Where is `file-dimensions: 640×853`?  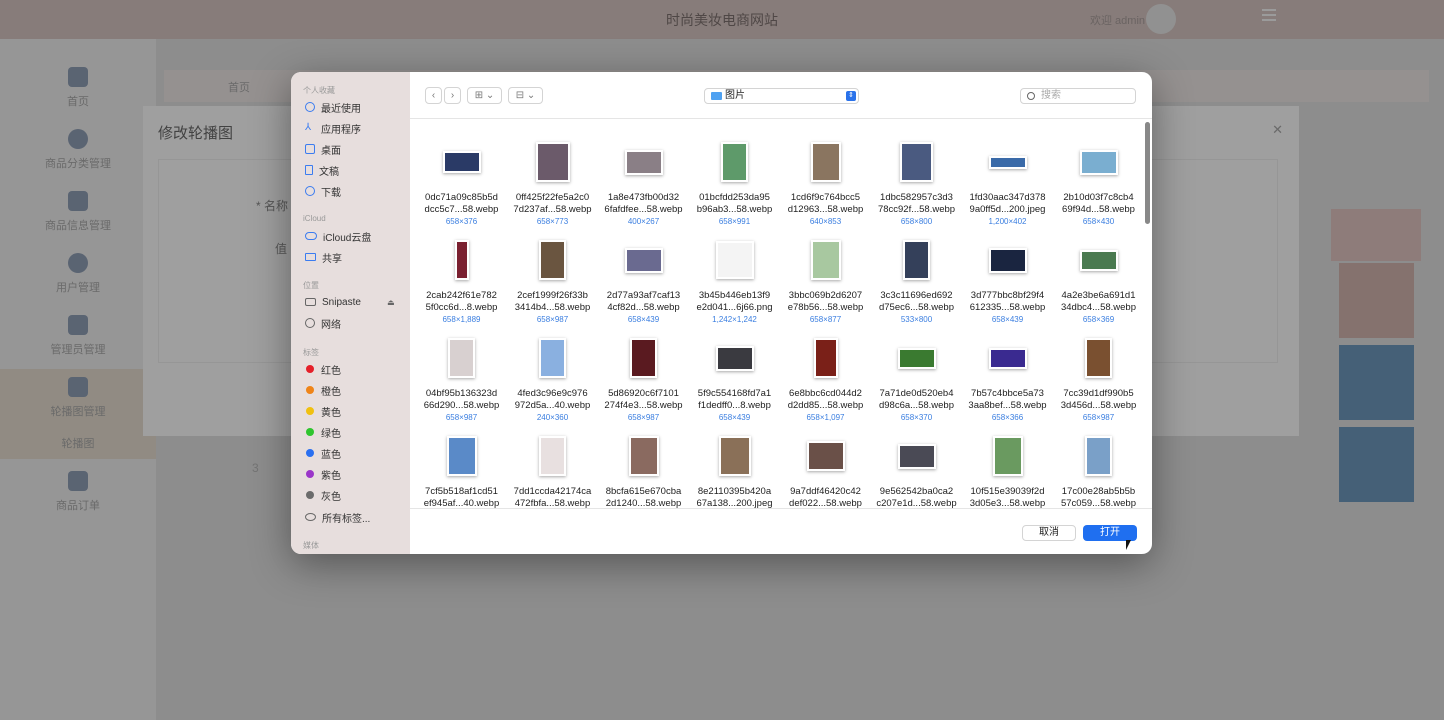
file-dimensions: 640×853 is located at coordinates (825, 221).